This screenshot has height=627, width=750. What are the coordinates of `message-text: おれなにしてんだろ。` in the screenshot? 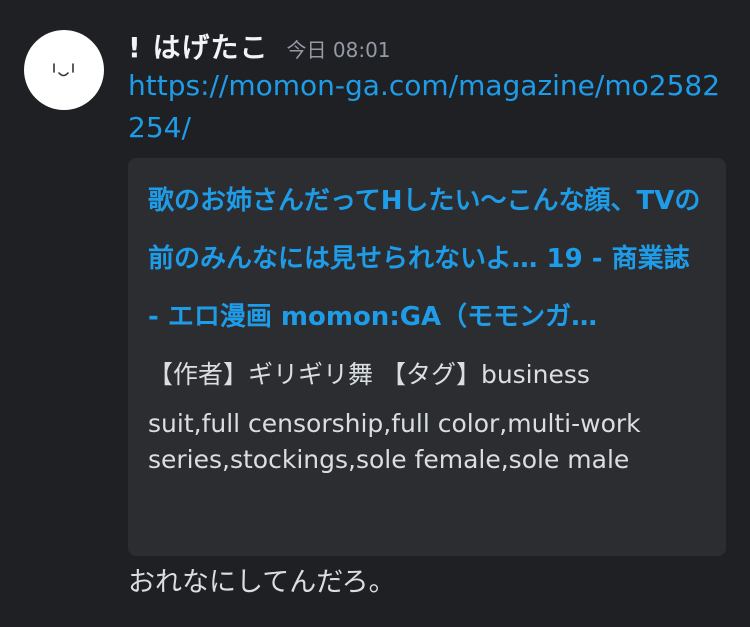 It's located at (262, 582).